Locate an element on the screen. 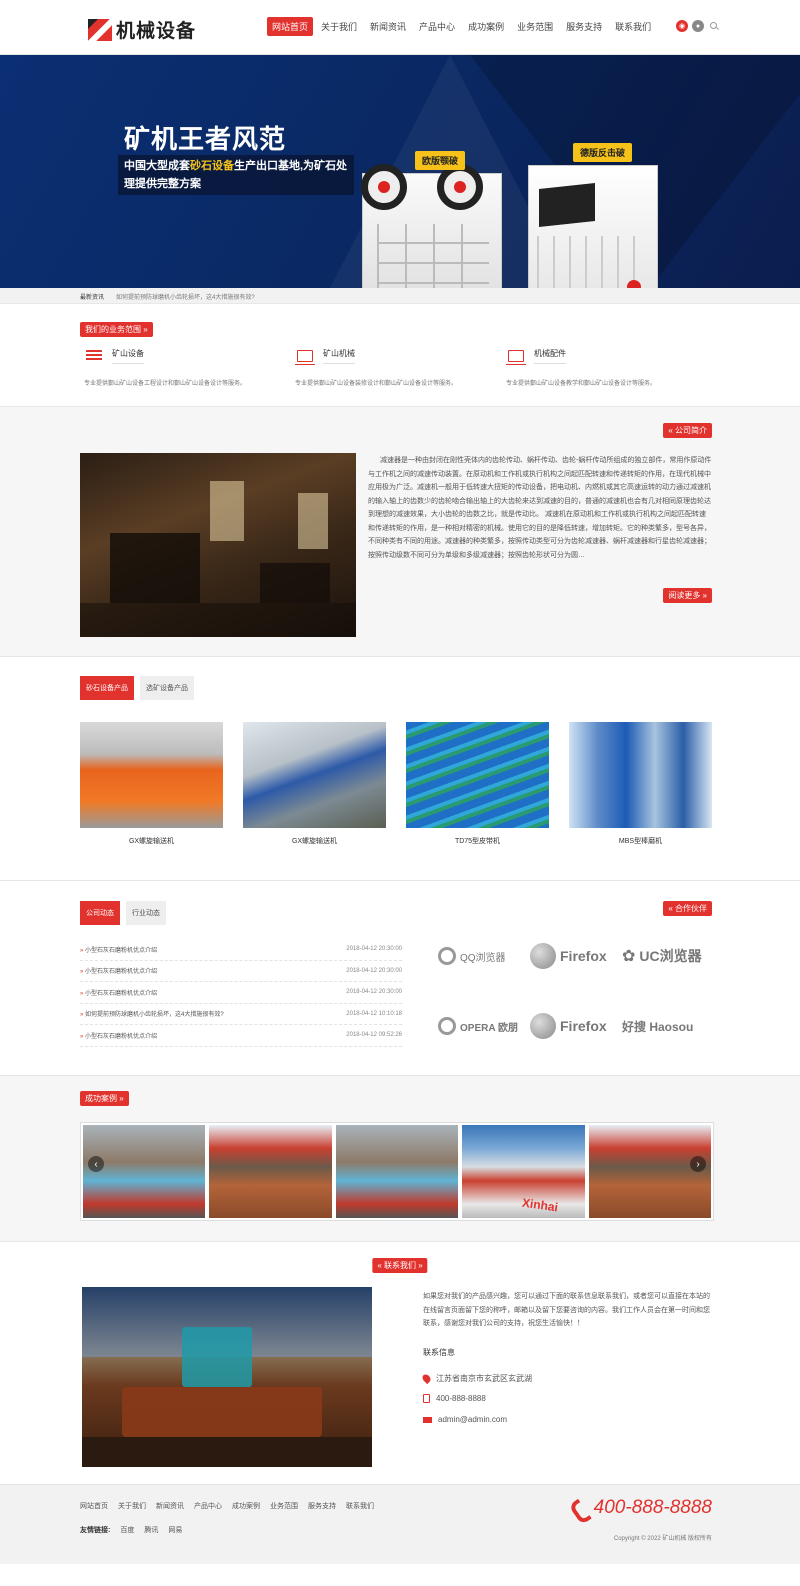 Image resolution: width=800 pixels, height=1586 pixels. friend-link: 网易 is located at coordinates (175, 1530).